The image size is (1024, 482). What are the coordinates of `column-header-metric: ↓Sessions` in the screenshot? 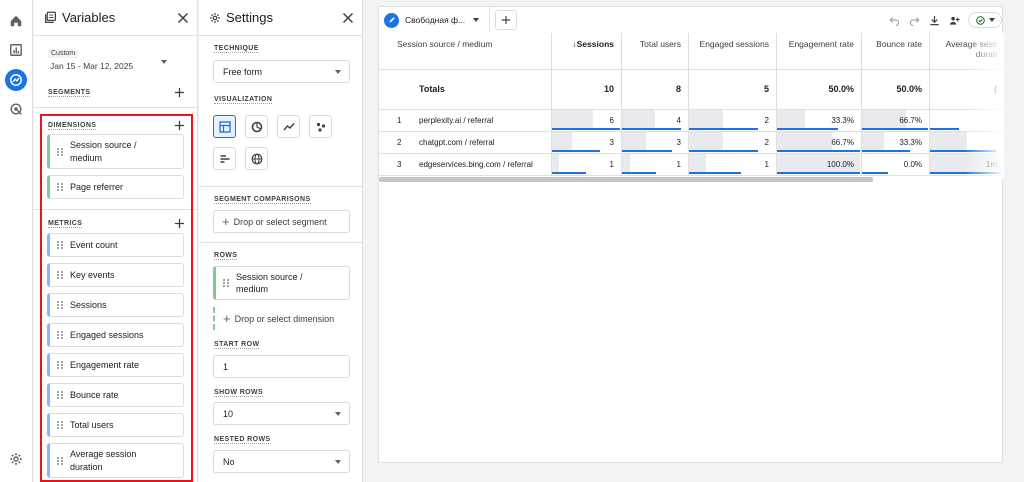 It's located at (586, 51).